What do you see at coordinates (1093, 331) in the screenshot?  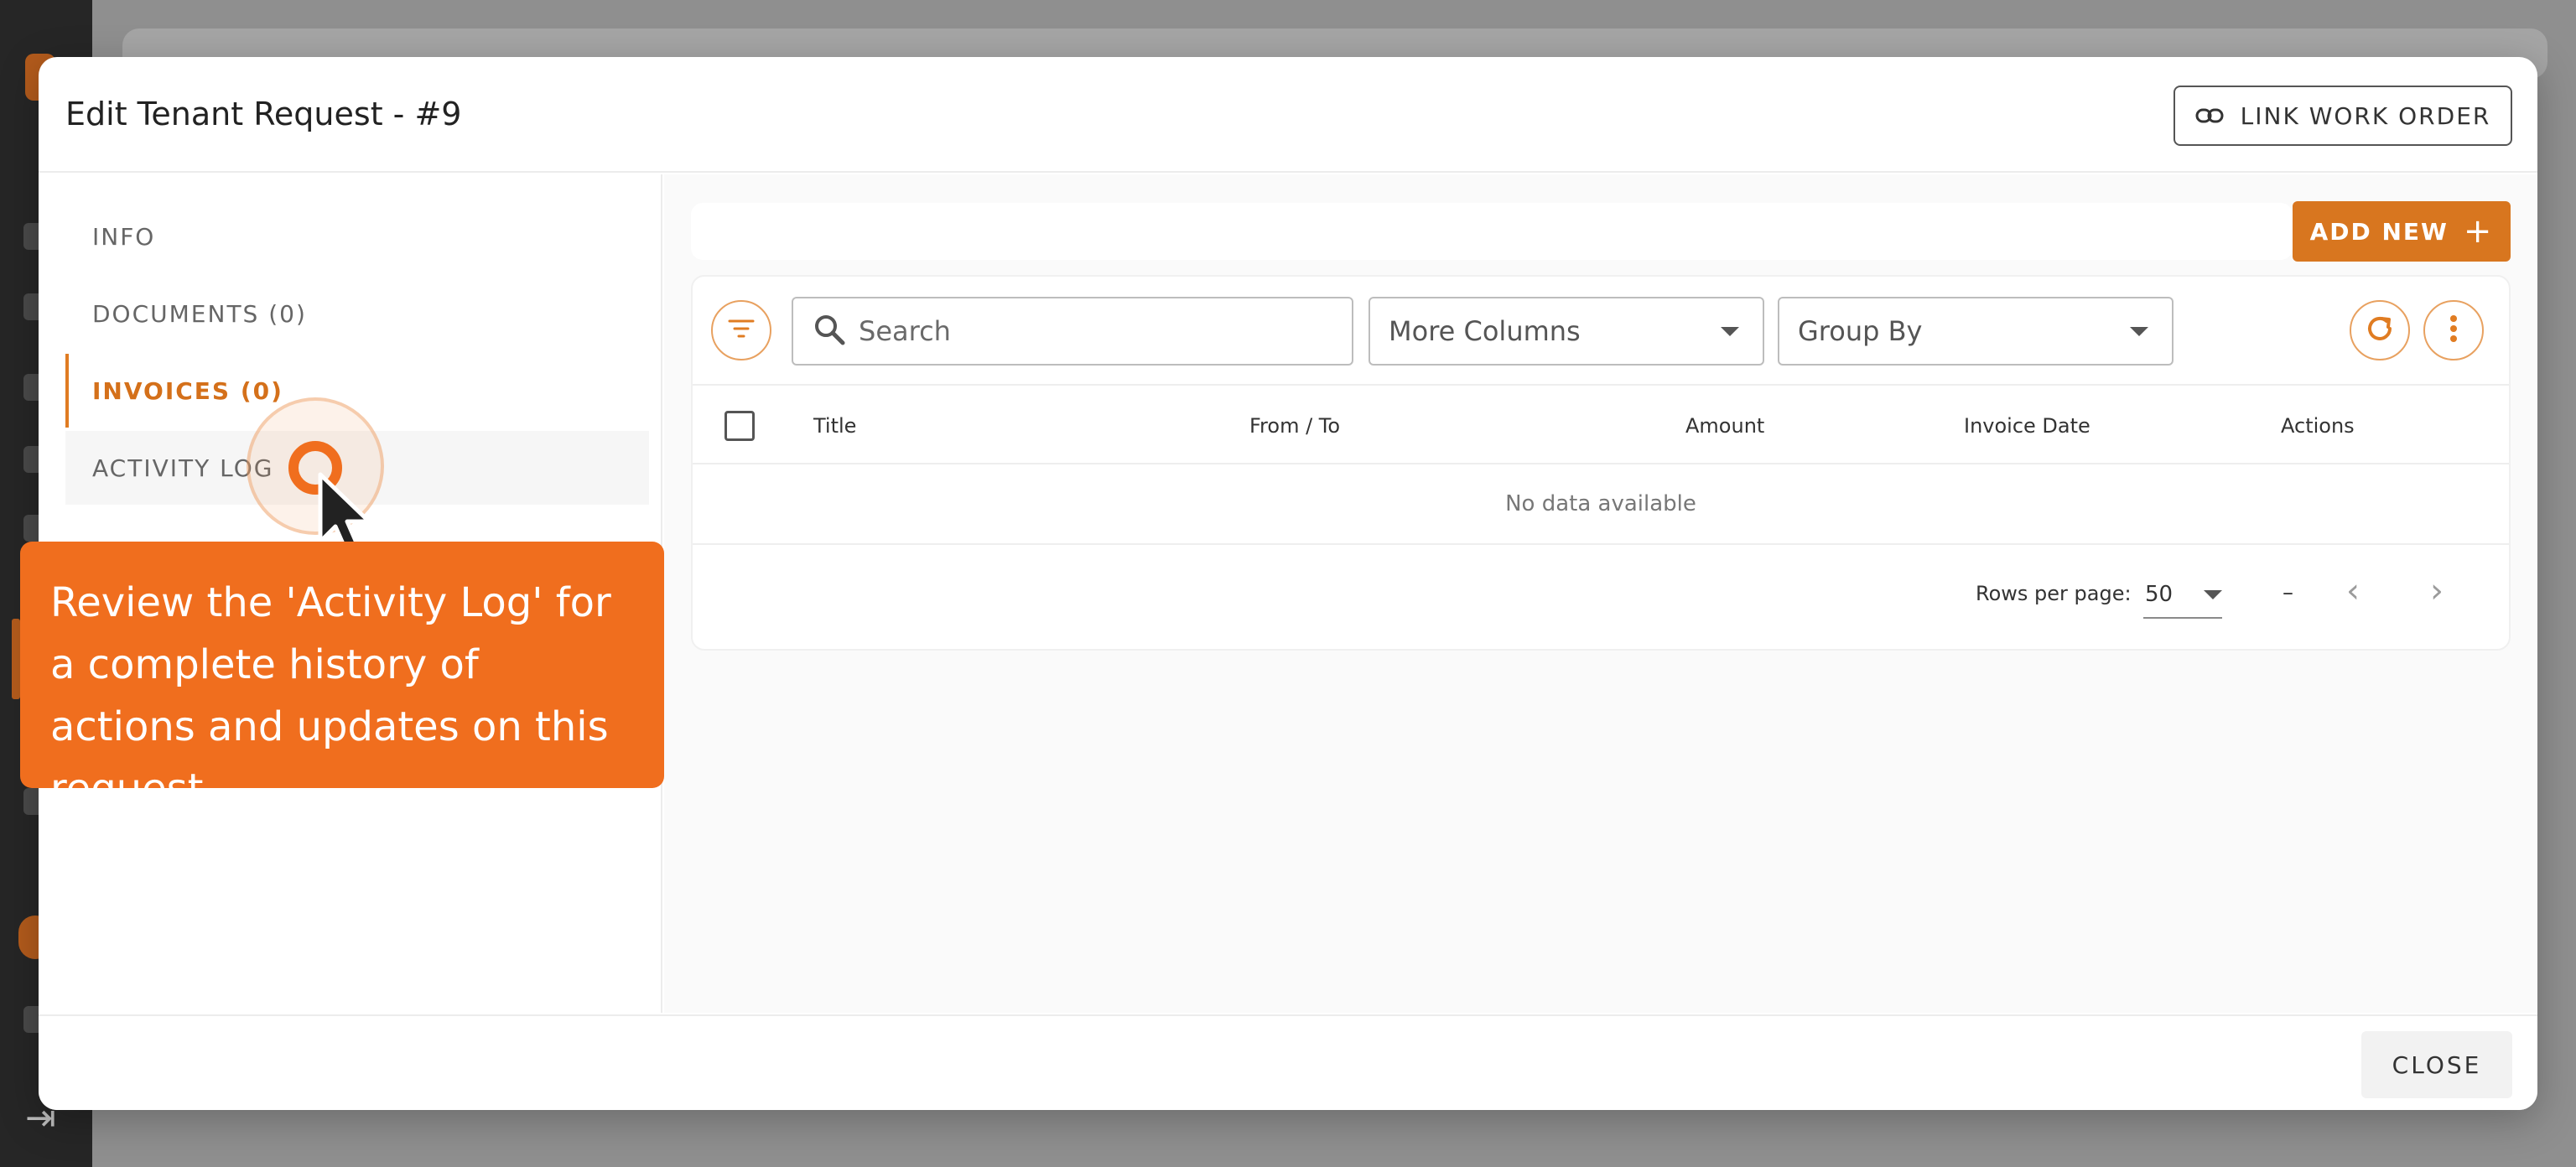 I see `search-input` at bounding box center [1093, 331].